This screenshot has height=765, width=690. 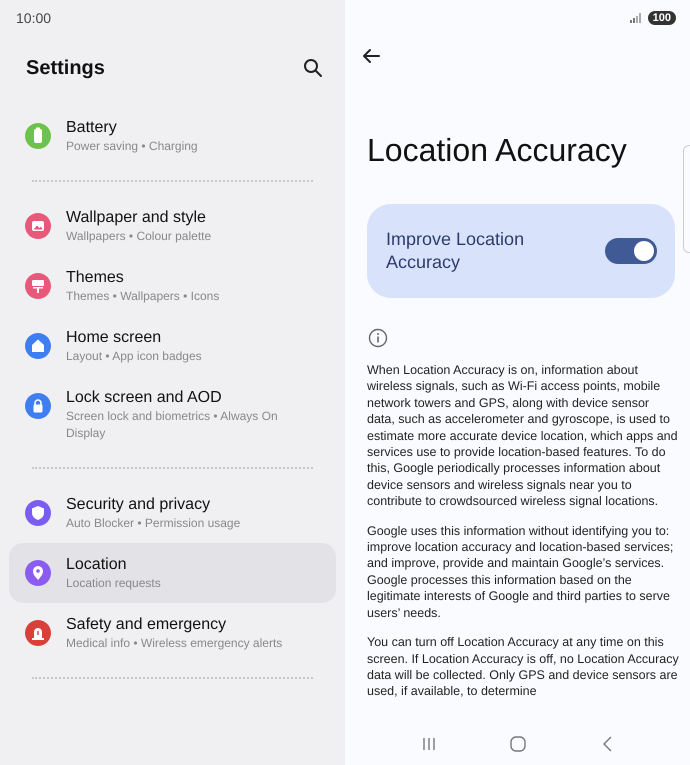 I want to click on description-paragraph: Google uses this information without identifying you to: improve location accuracy and location-based services; and improve, provide and maintain Google’s services. Google processes this information based on the legitimate interests of Google and third parties to serve users’ needs., so click(x=520, y=572).